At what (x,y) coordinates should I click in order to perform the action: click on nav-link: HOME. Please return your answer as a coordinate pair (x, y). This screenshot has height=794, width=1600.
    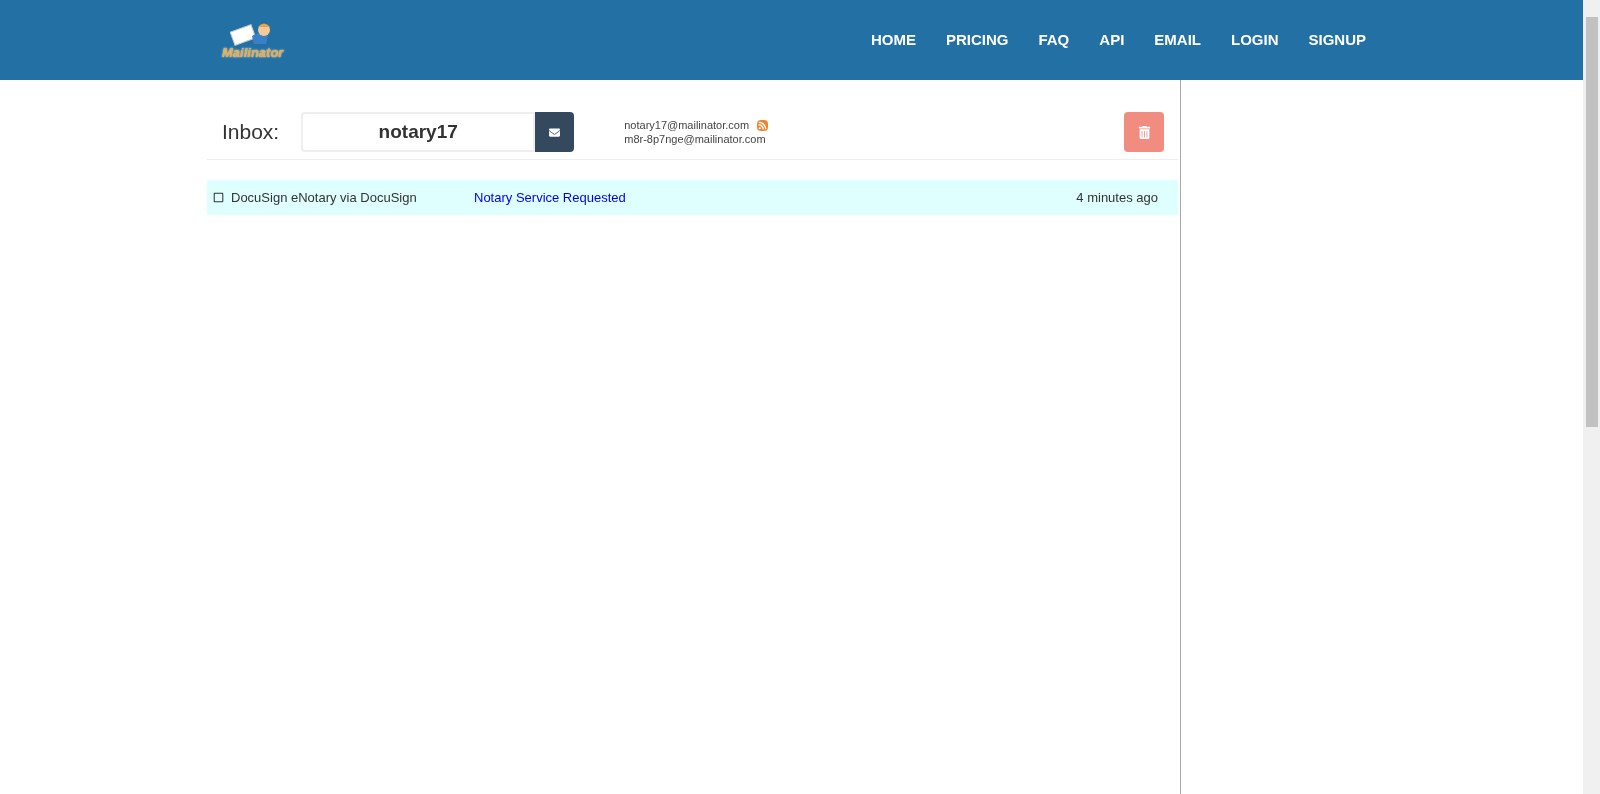
    Looking at the image, I should click on (893, 40).